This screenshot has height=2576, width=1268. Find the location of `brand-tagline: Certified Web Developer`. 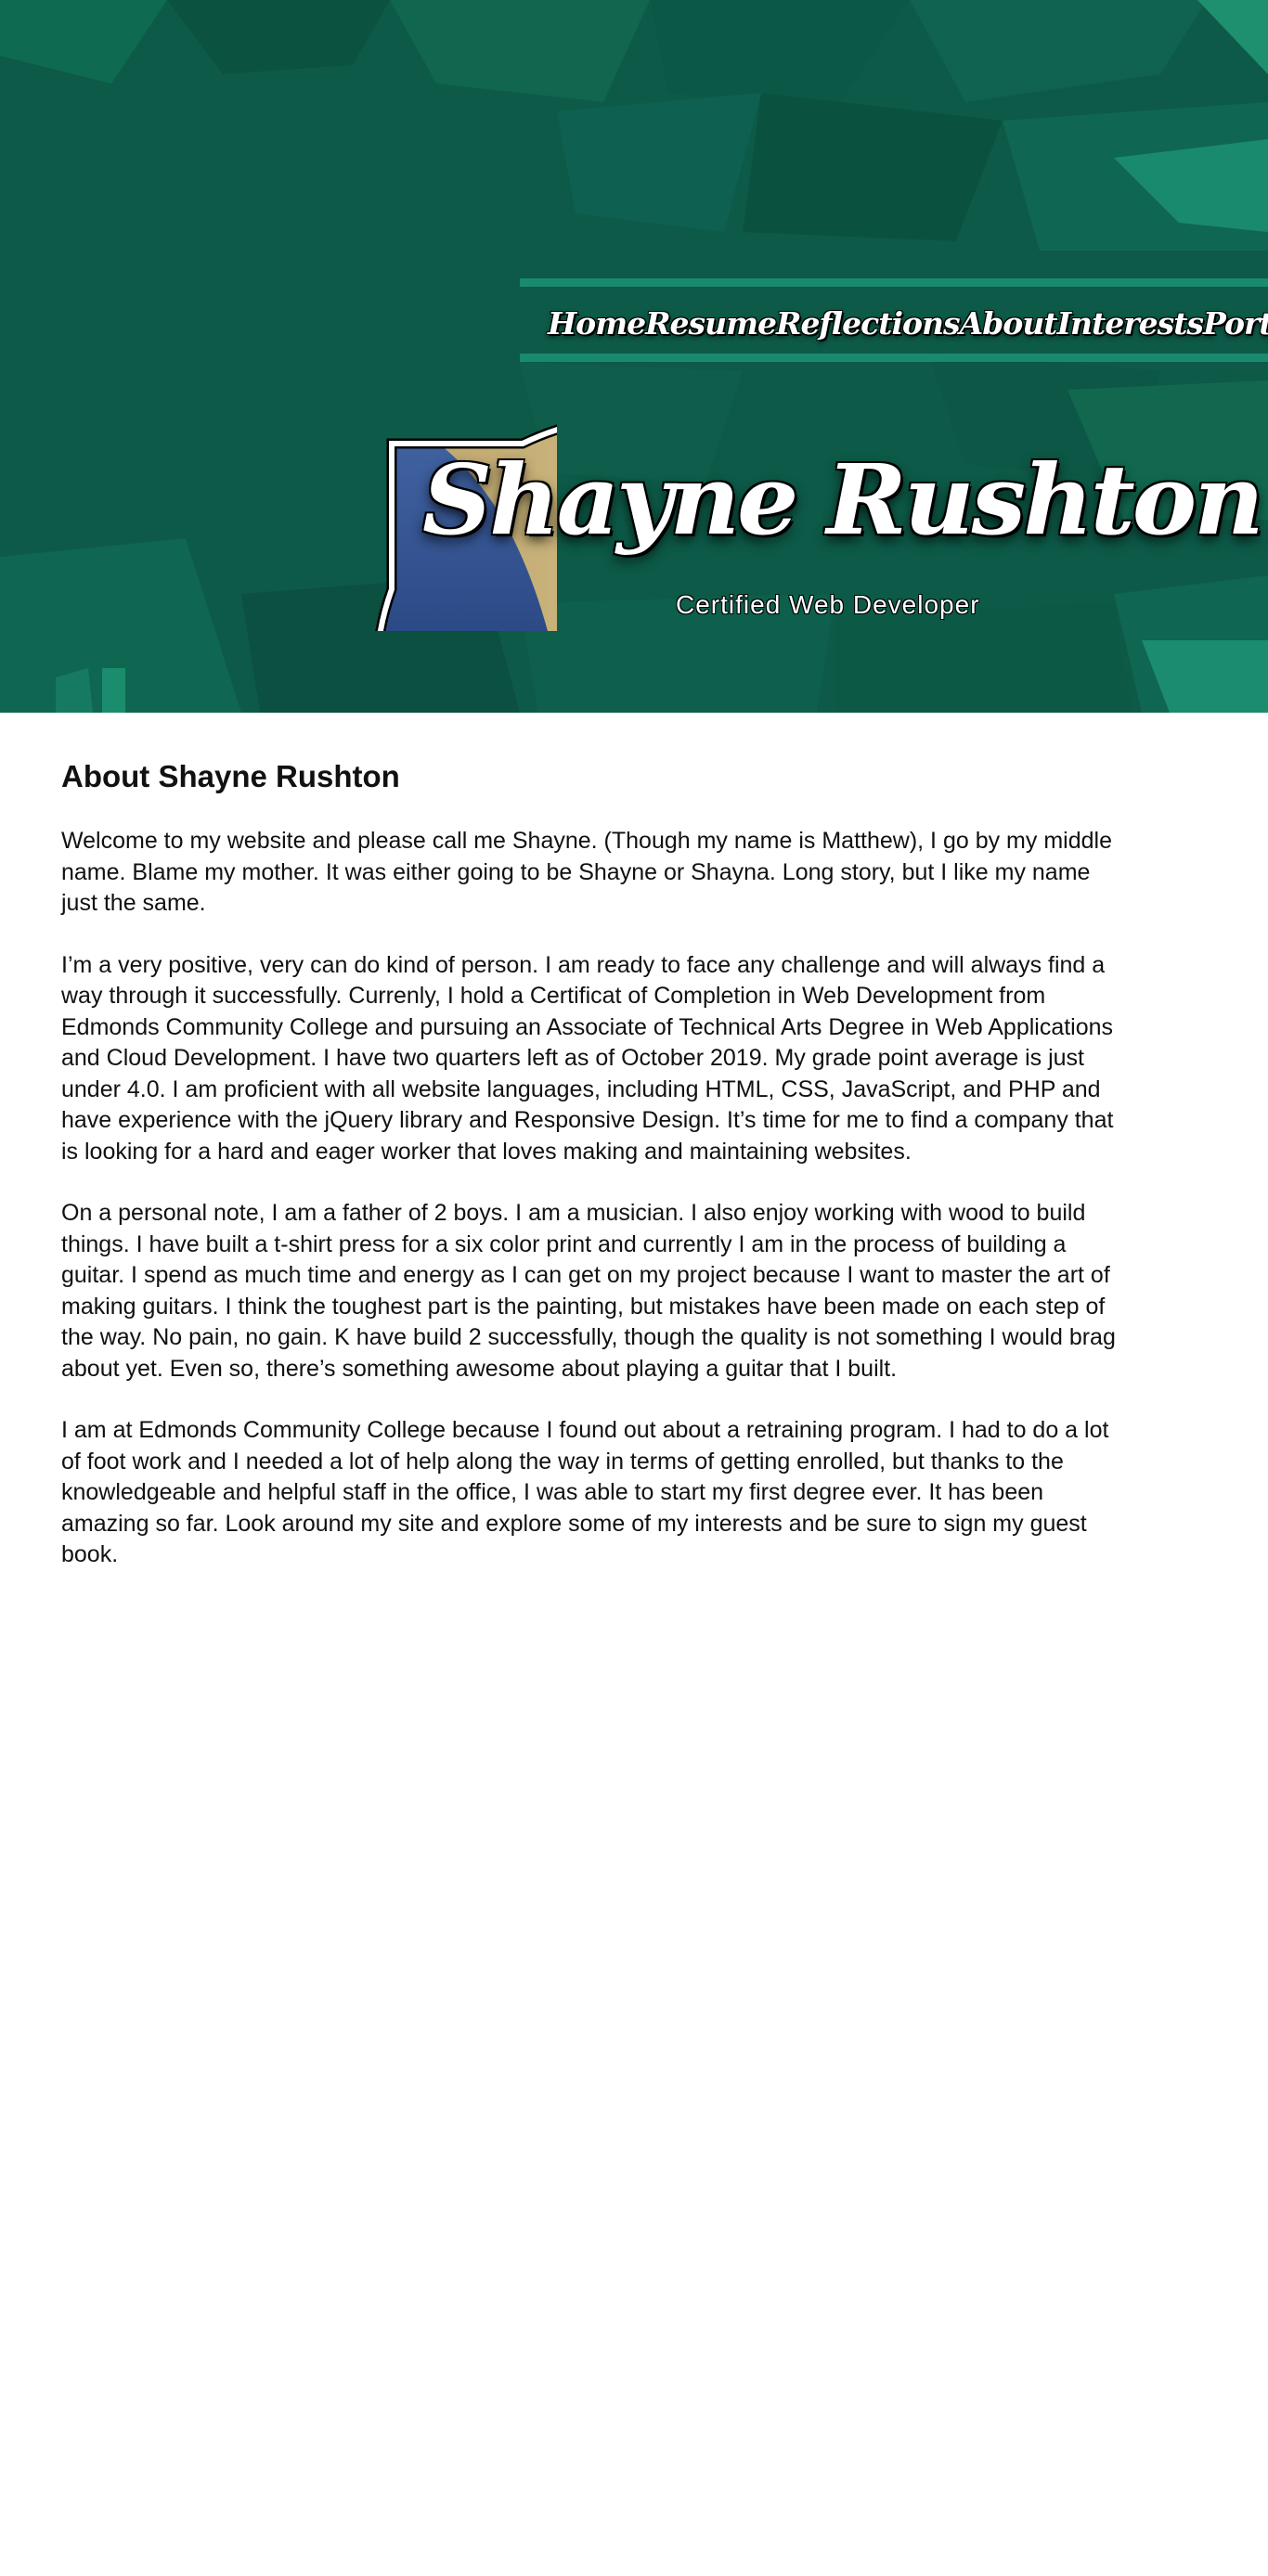

brand-tagline: Certified Web Developer is located at coordinates (828, 604).